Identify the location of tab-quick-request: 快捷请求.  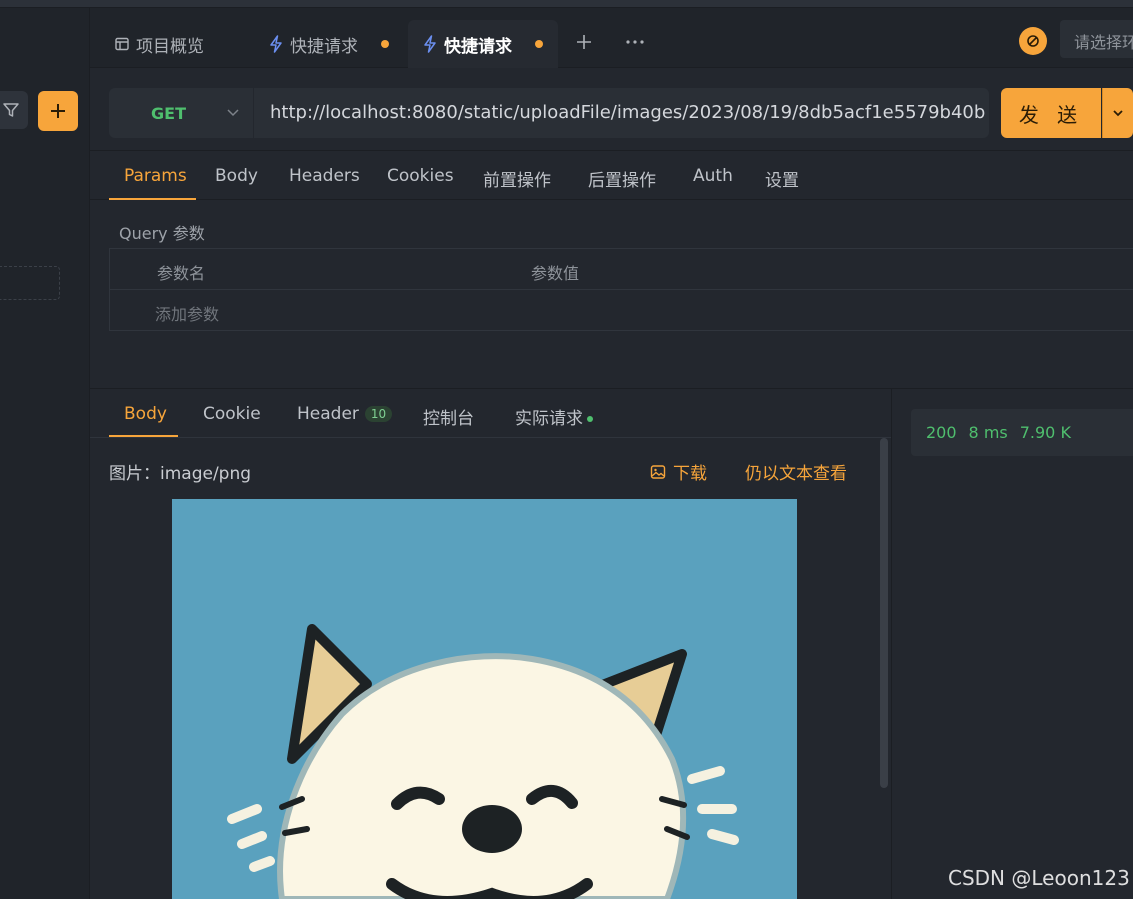
(333, 44).